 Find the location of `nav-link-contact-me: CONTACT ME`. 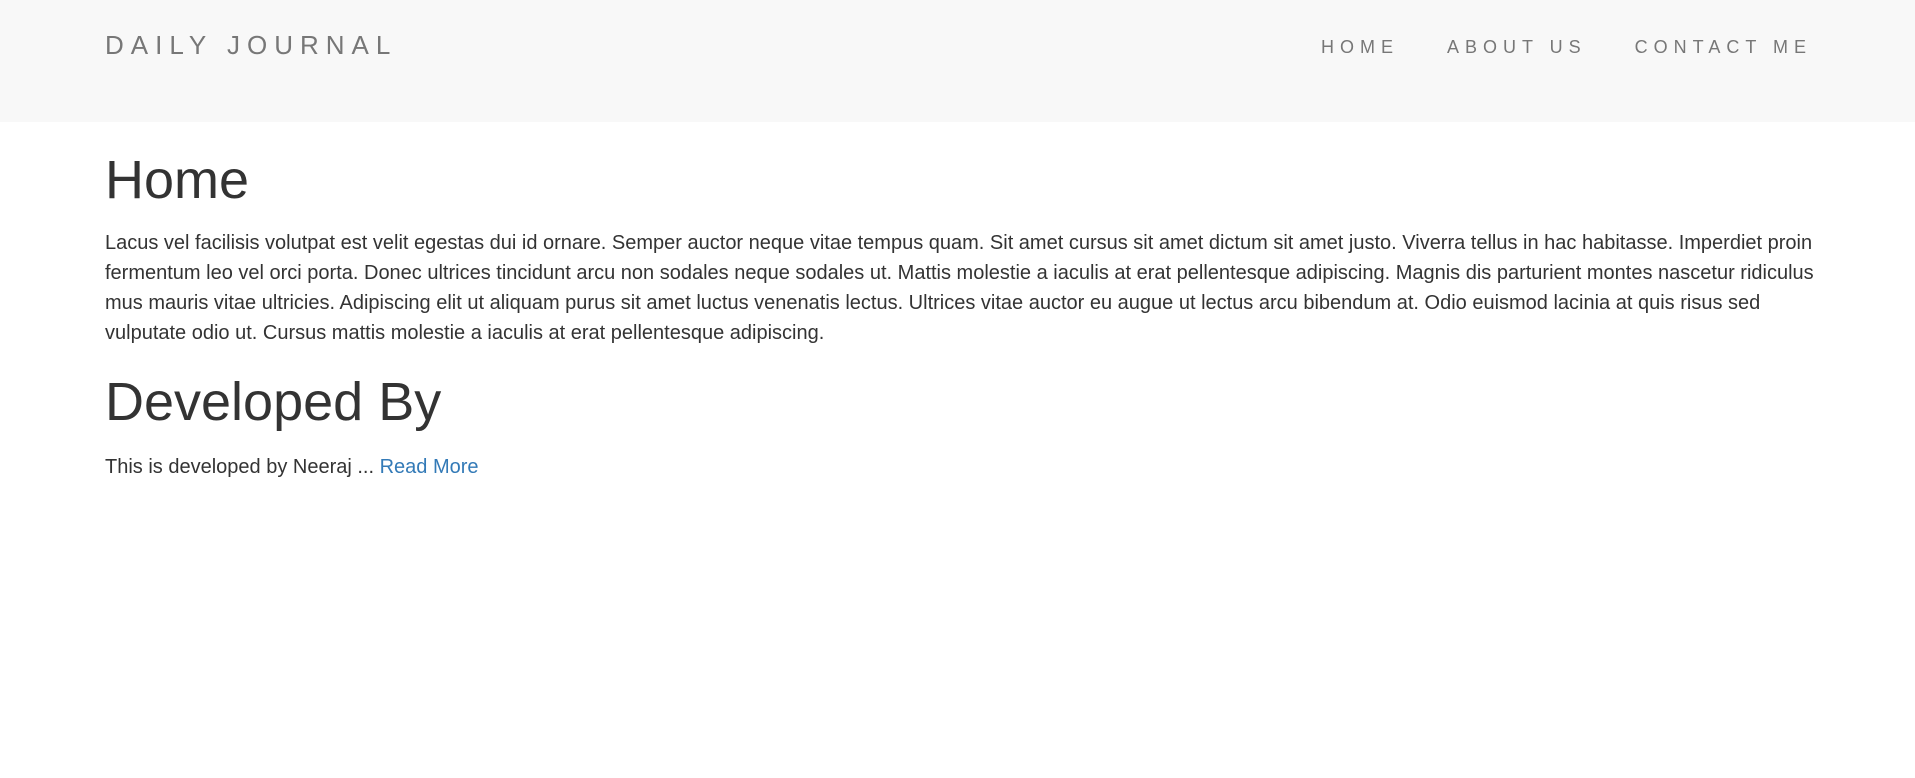

nav-link-contact-me: CONTACT ME is located at coordinates (1723, 47).